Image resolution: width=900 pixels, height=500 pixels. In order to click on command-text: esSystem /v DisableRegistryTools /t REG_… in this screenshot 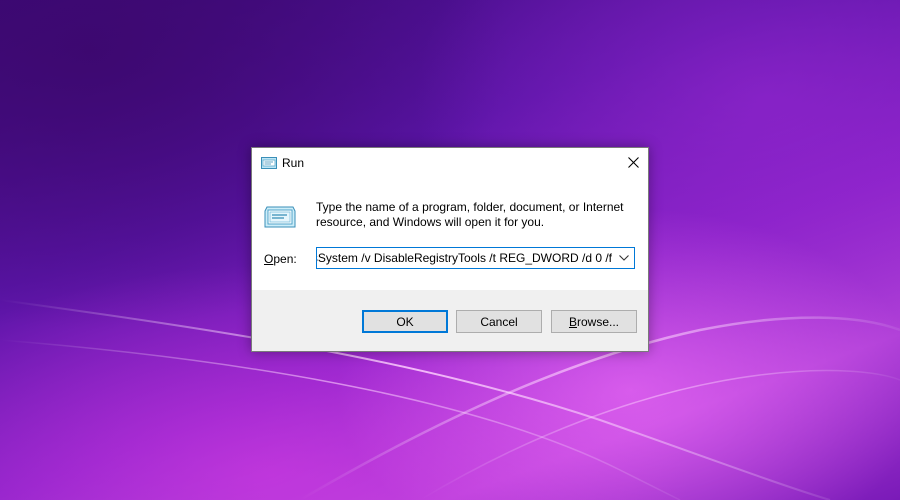, I will do `click(464, 258)`.